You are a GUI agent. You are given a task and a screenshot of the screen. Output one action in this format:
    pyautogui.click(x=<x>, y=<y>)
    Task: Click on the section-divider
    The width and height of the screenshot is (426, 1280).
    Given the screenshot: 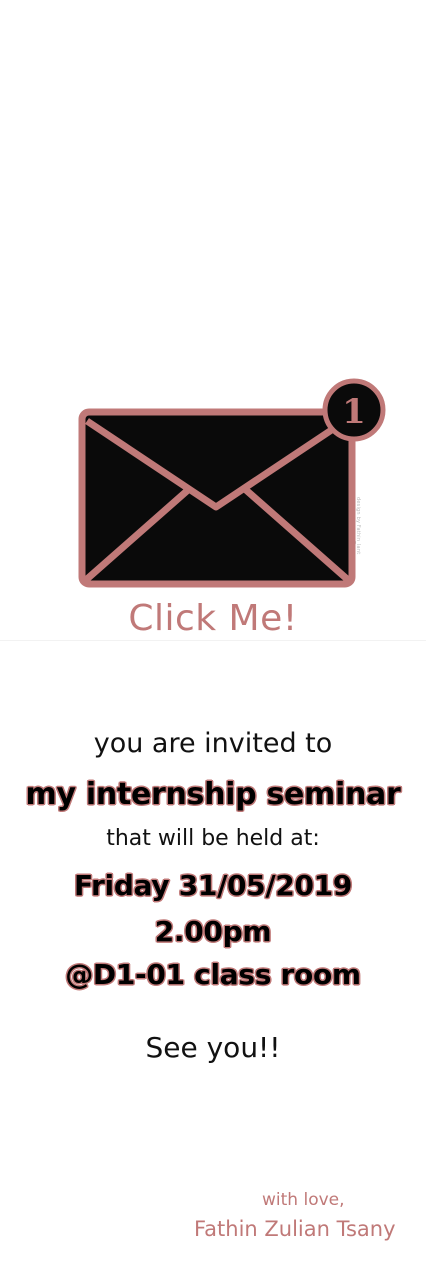 What is the action you would take?
    pyautogui.click(x=213, y=640)
    